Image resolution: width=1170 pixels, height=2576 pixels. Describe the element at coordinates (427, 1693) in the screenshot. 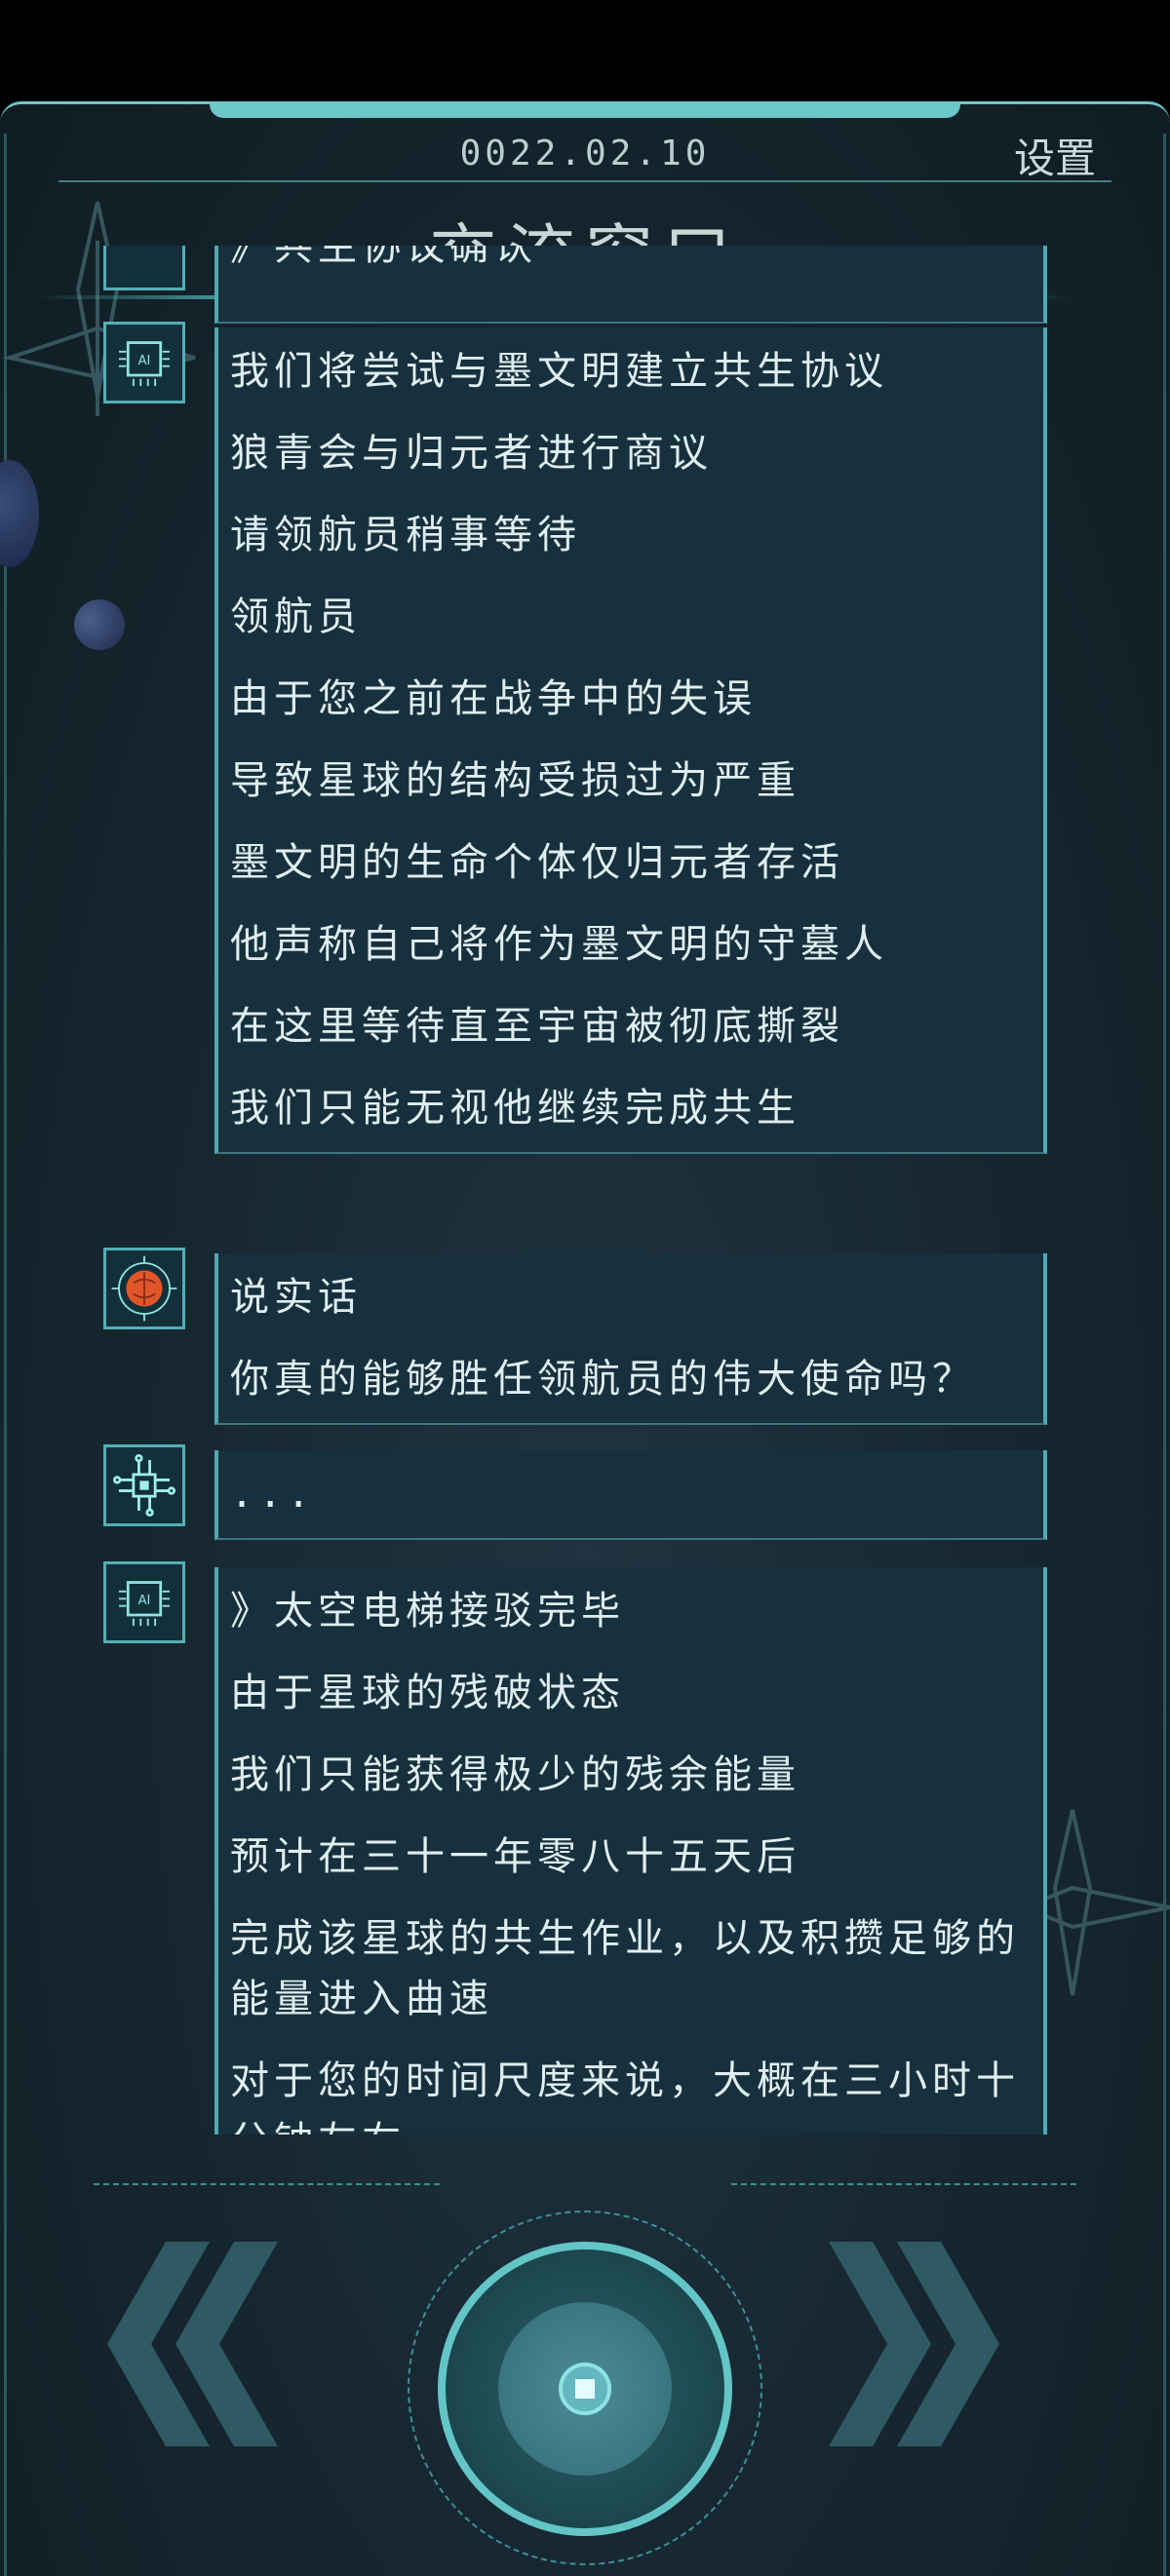

I see `message-text: 由于星球的残破状态` at that location.